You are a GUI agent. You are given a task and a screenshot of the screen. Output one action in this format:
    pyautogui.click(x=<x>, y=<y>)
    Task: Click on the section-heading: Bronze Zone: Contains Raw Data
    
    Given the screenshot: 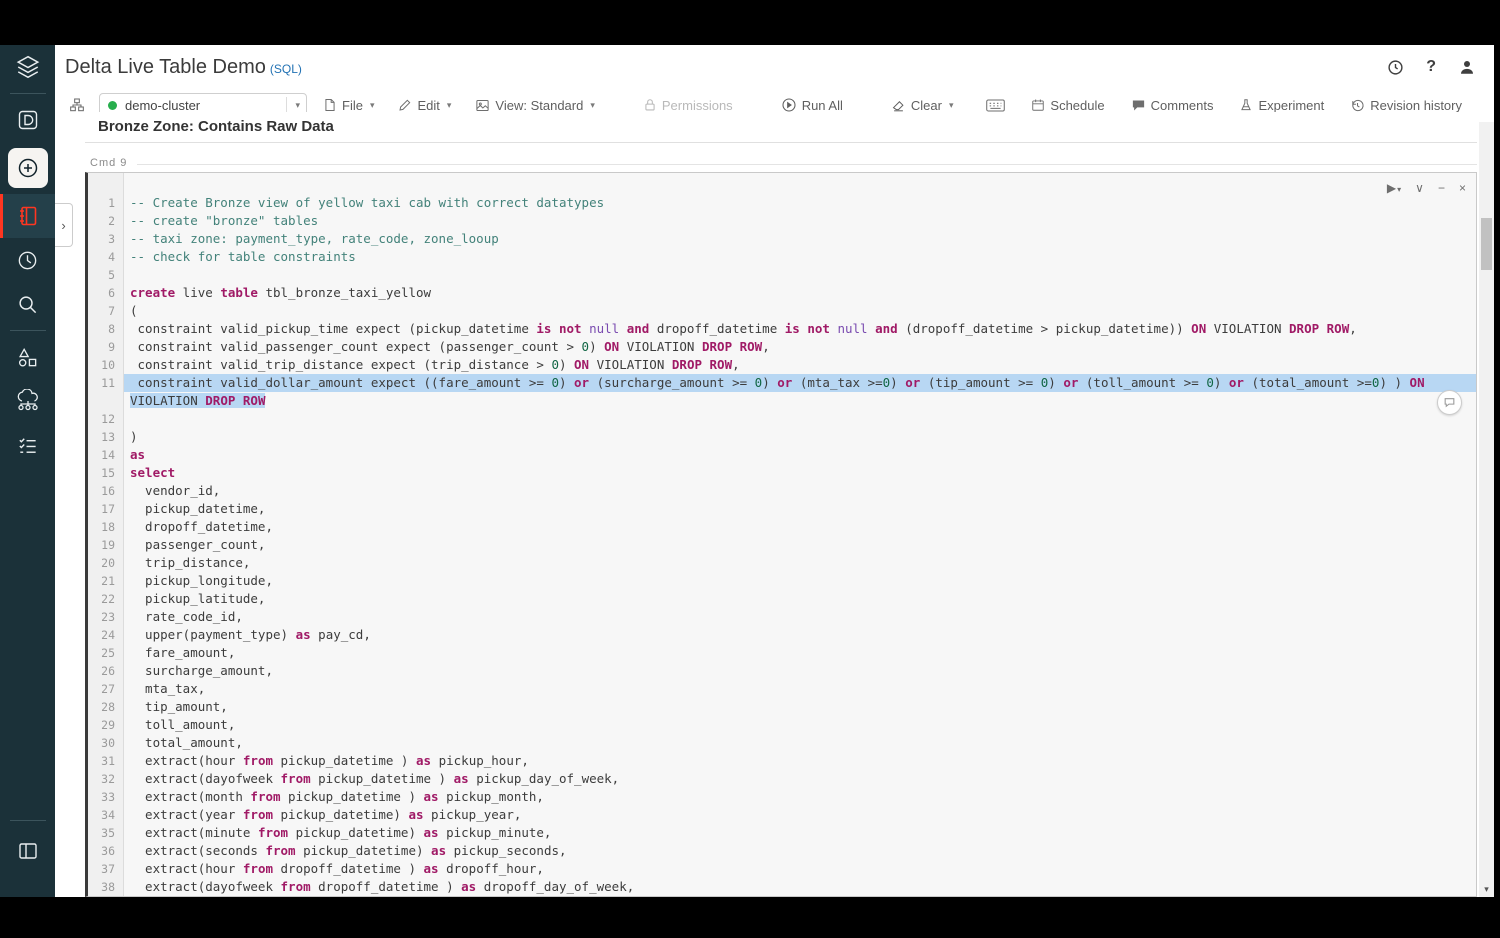 What is the action you would take?
    pyautogui.click(x=216, y=126)
    